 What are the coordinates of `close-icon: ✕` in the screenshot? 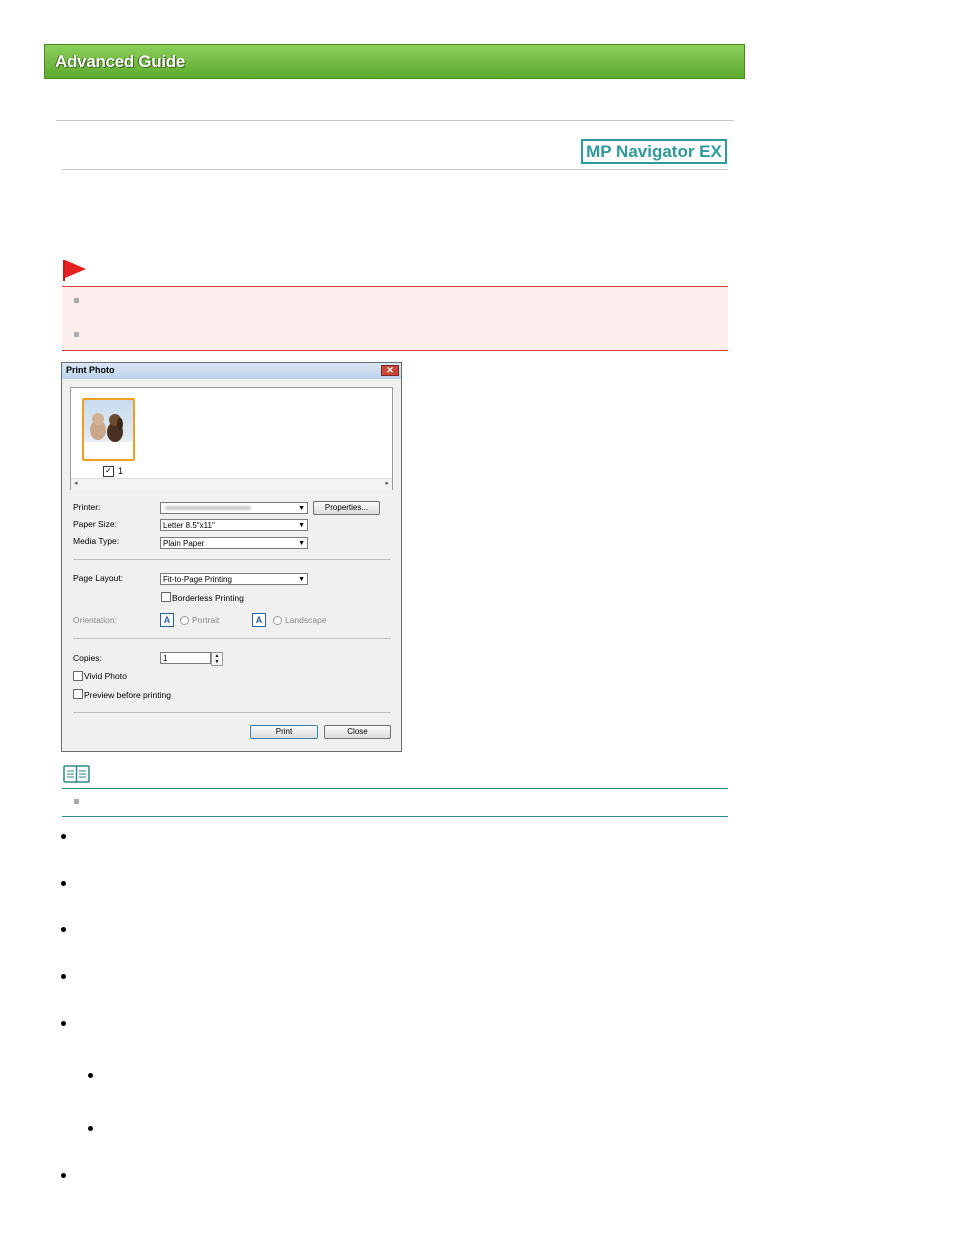 It's located at (390, 370).